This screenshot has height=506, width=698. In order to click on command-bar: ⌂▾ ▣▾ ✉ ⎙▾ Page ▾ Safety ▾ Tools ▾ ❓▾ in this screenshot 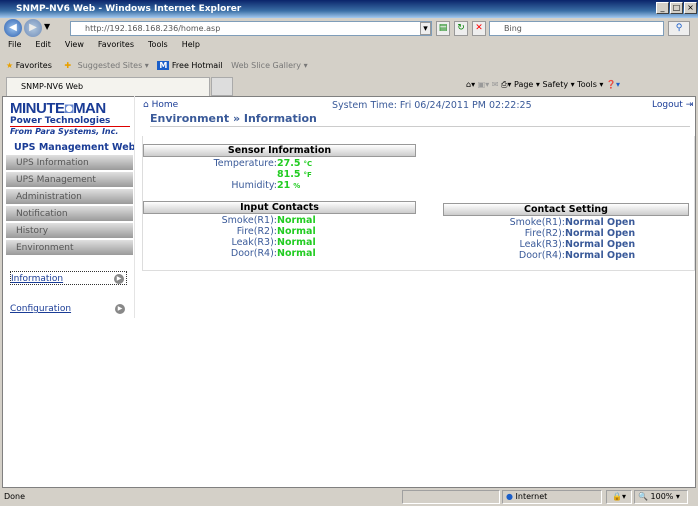, I will do `click(543, 85)`.